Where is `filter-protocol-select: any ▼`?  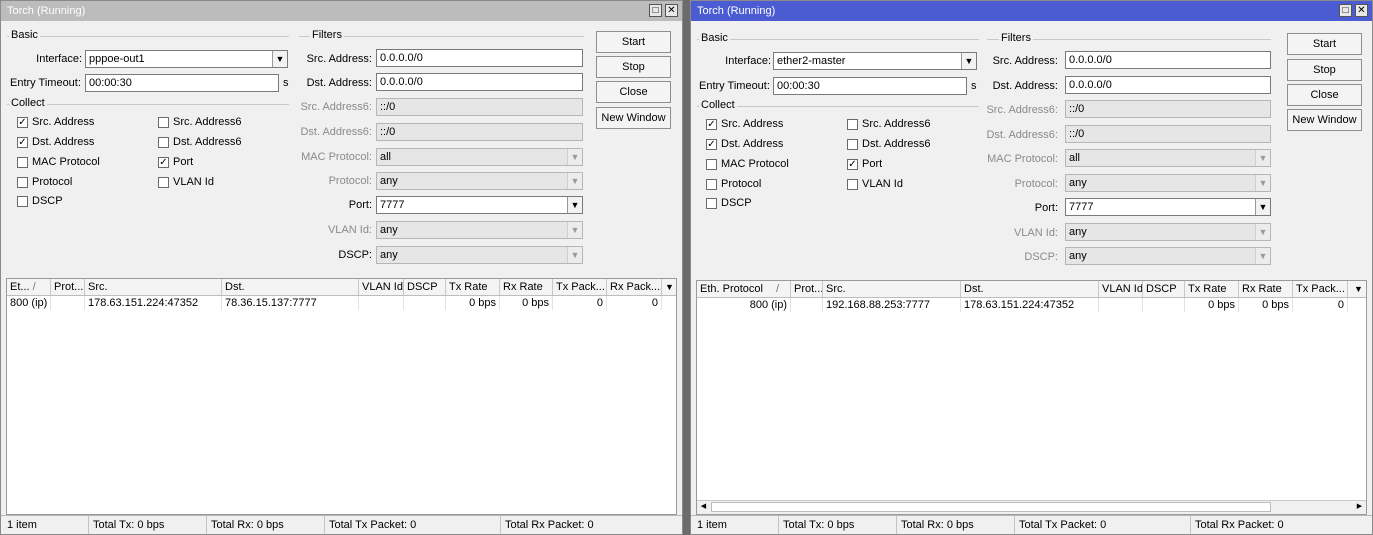
filter-protocol-select: any ▼ is located at coordinates (479, 181).